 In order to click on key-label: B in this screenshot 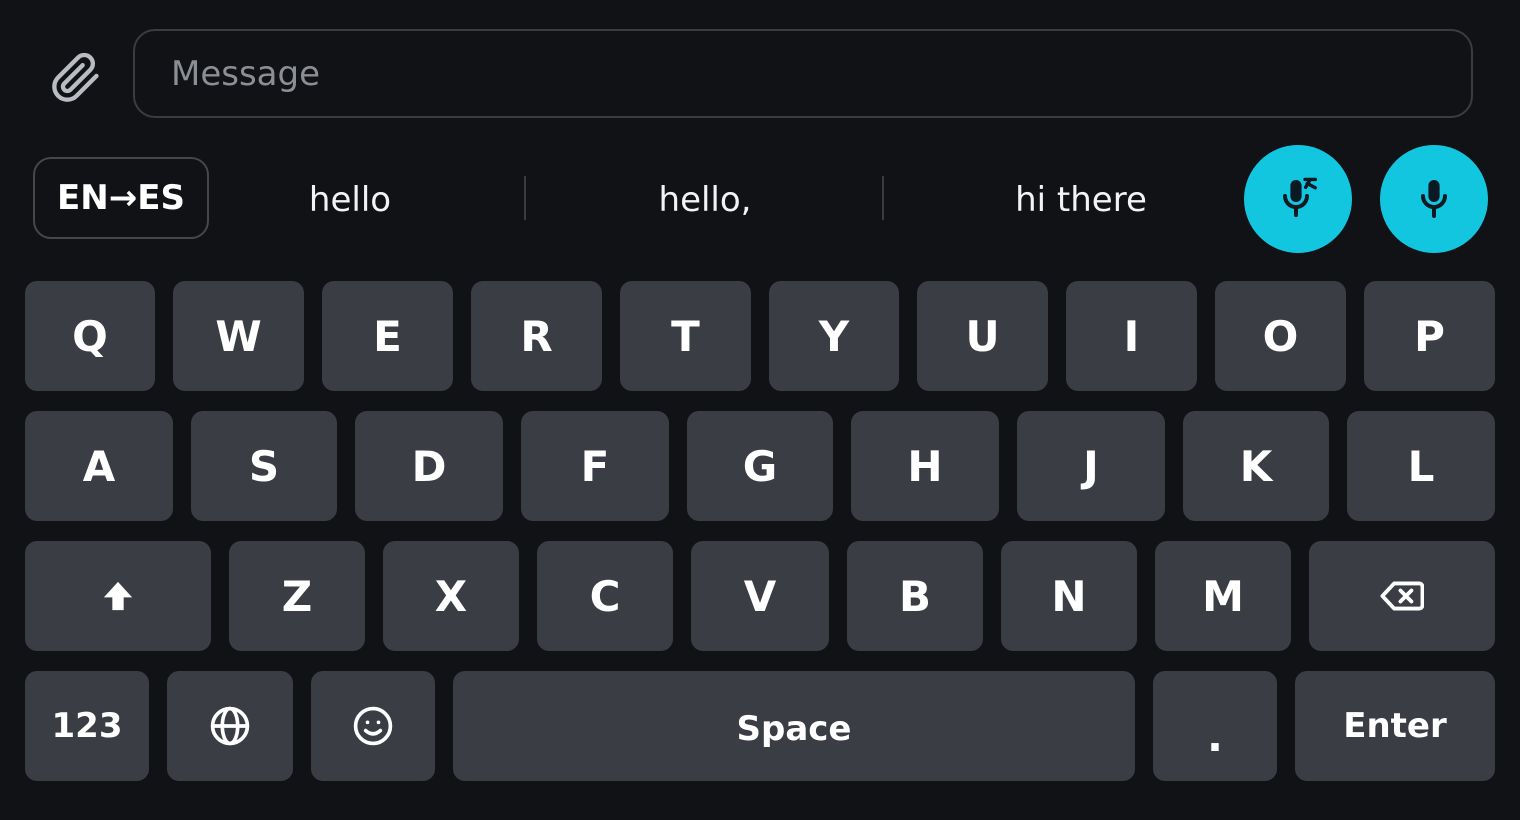, I will do `click(914, 596)`.